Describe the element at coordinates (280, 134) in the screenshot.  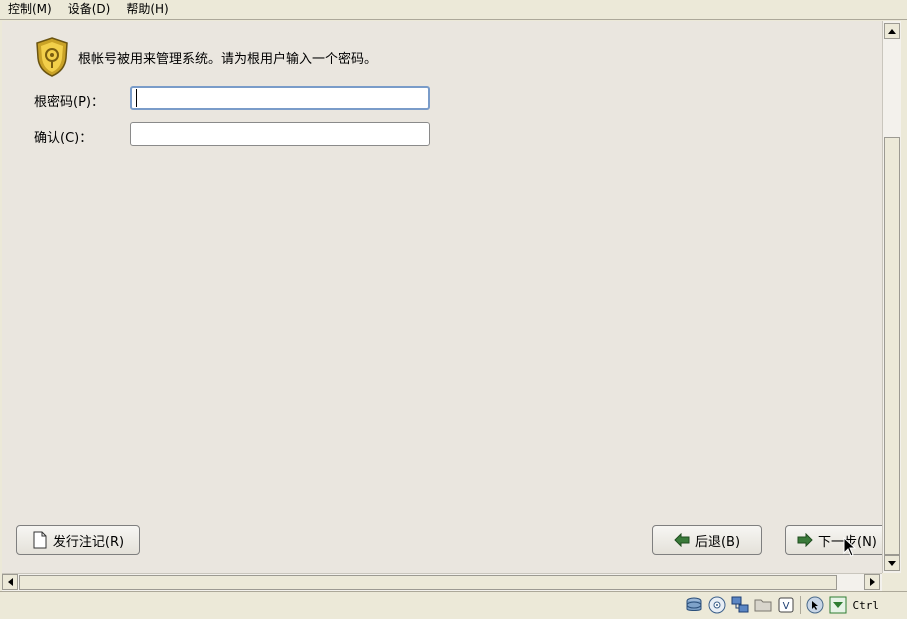
I see `confirm-password-input` at that location.